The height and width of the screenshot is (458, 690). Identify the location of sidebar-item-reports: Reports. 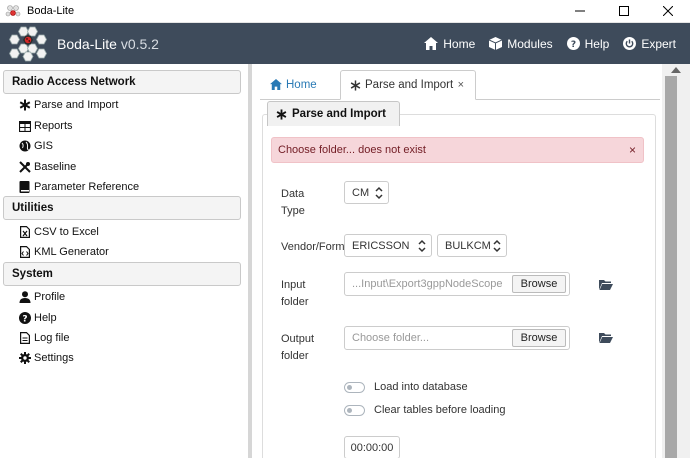
(45, 126).